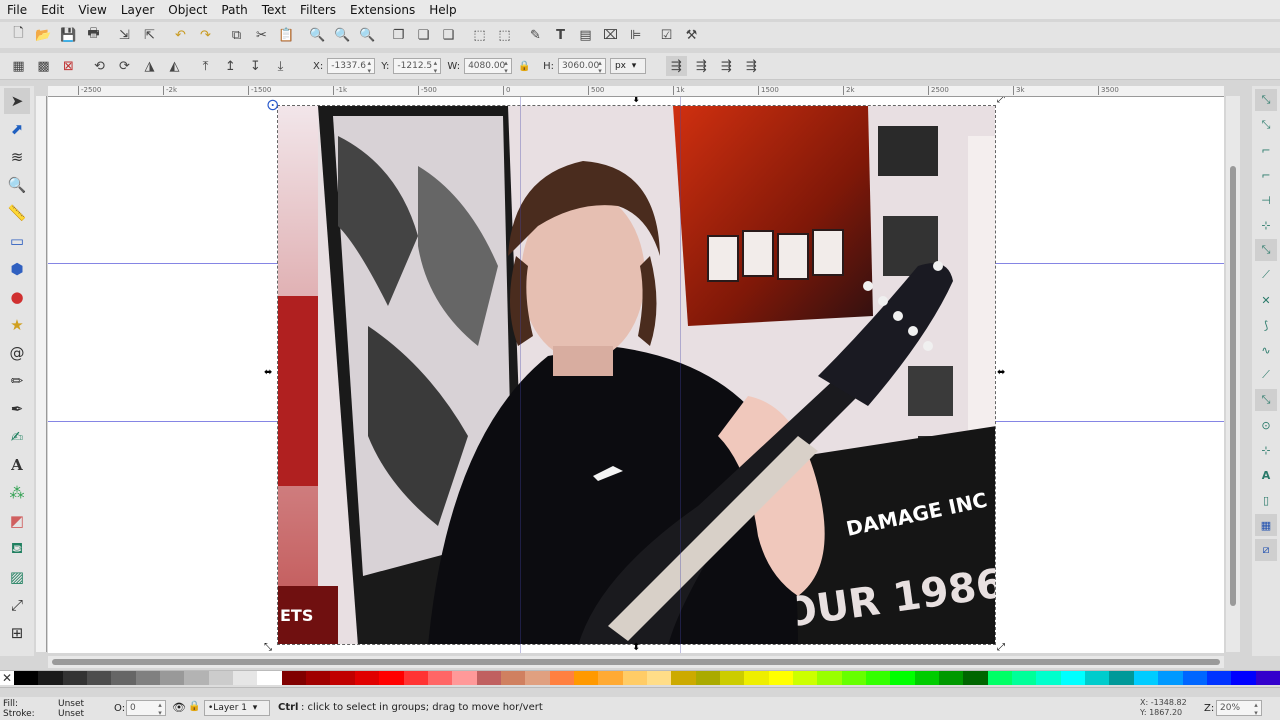 The height and width of the screenshot is (720, 1280). Describe the element at coordinates (17, 10) in the screenshot. I see `menu-file: File` at that location.